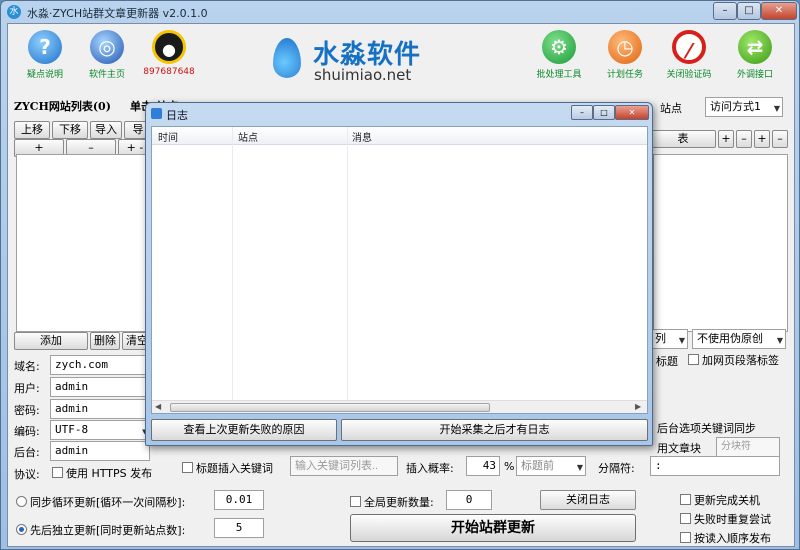 The image size is (800, 550). What do you see at coordinates (347, 270) in the screenshot?
I see `column-divider` at bounding box center [347, 270].